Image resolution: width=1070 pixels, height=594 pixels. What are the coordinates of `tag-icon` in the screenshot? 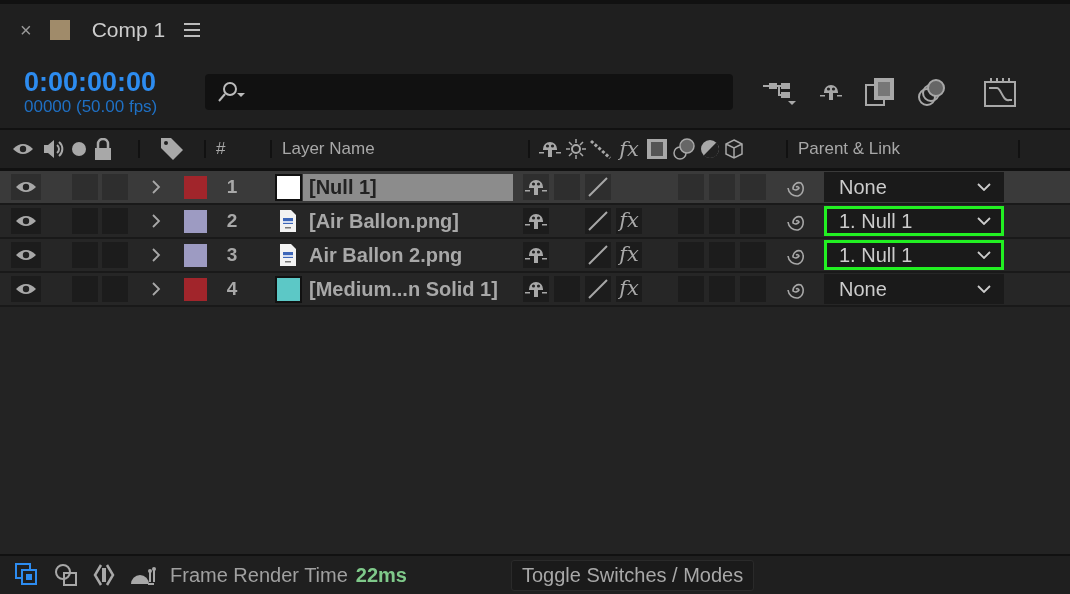 It's located at (172, 149).